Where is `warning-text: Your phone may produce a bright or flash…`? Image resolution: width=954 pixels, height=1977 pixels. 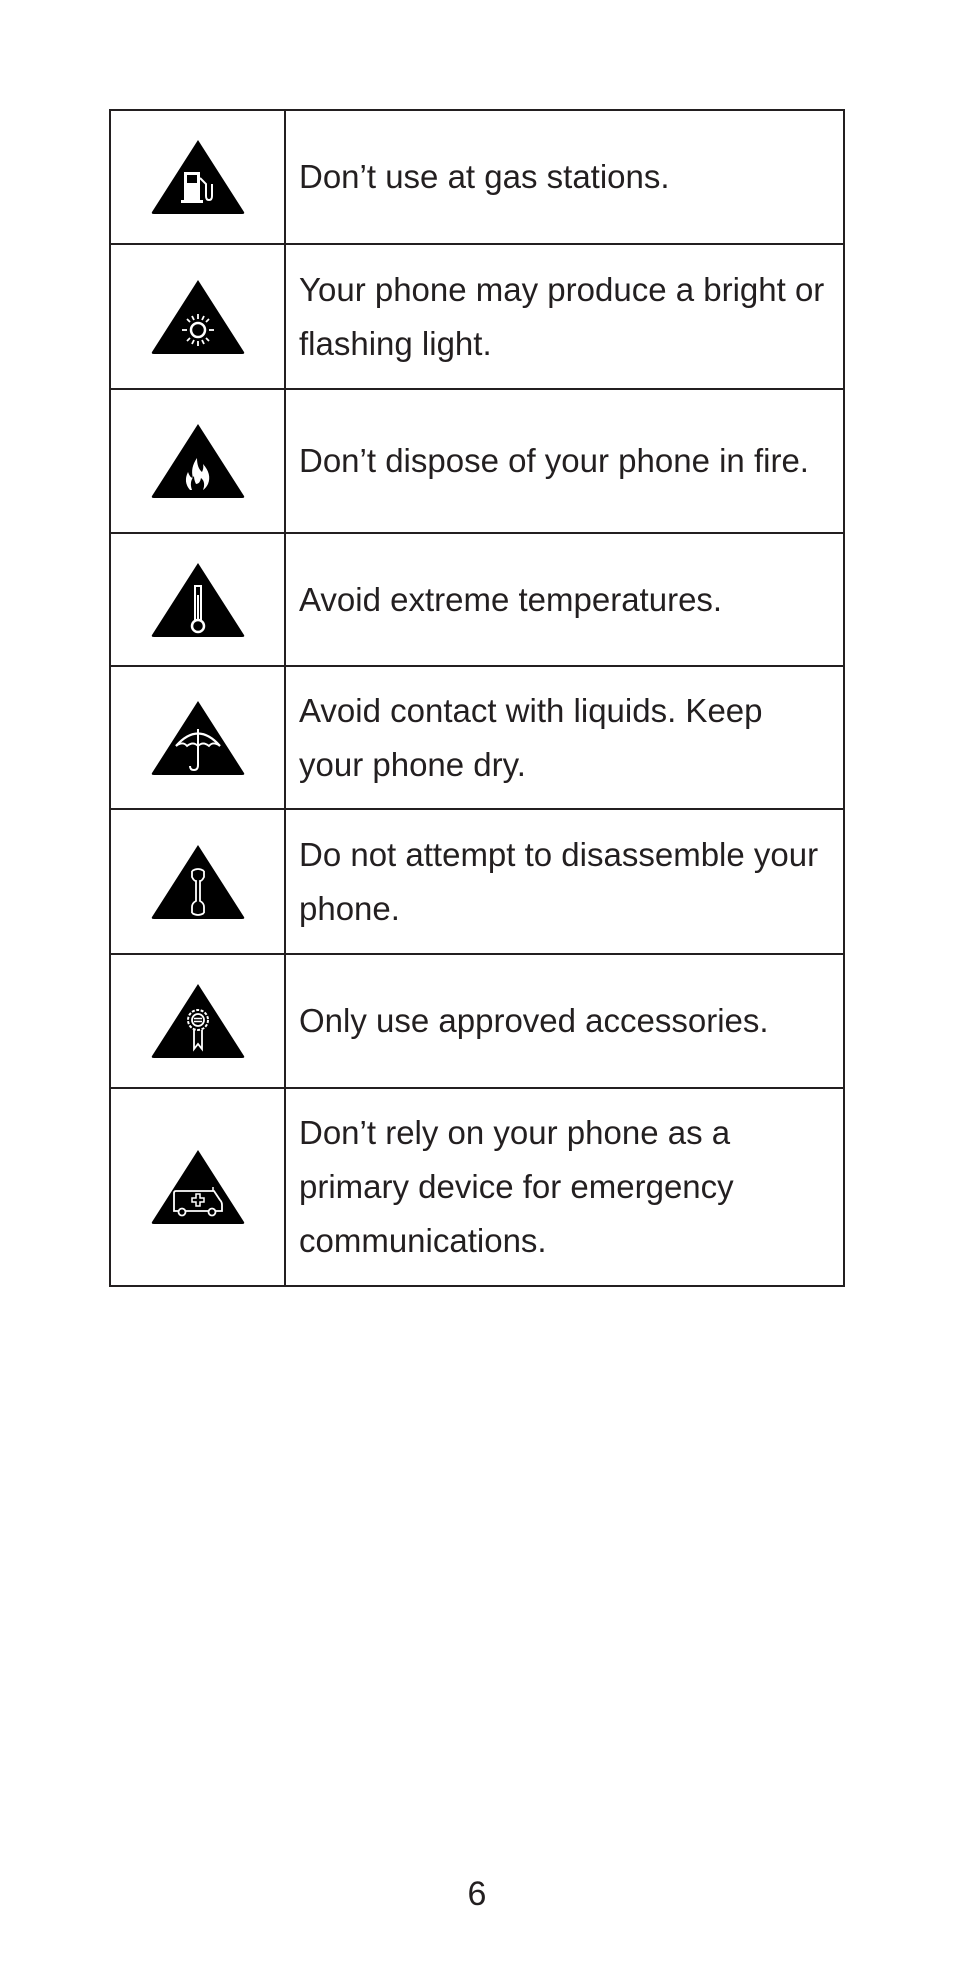
warning-text: Your phone may produce a bright or flash… is located at coordinates (564, 316).